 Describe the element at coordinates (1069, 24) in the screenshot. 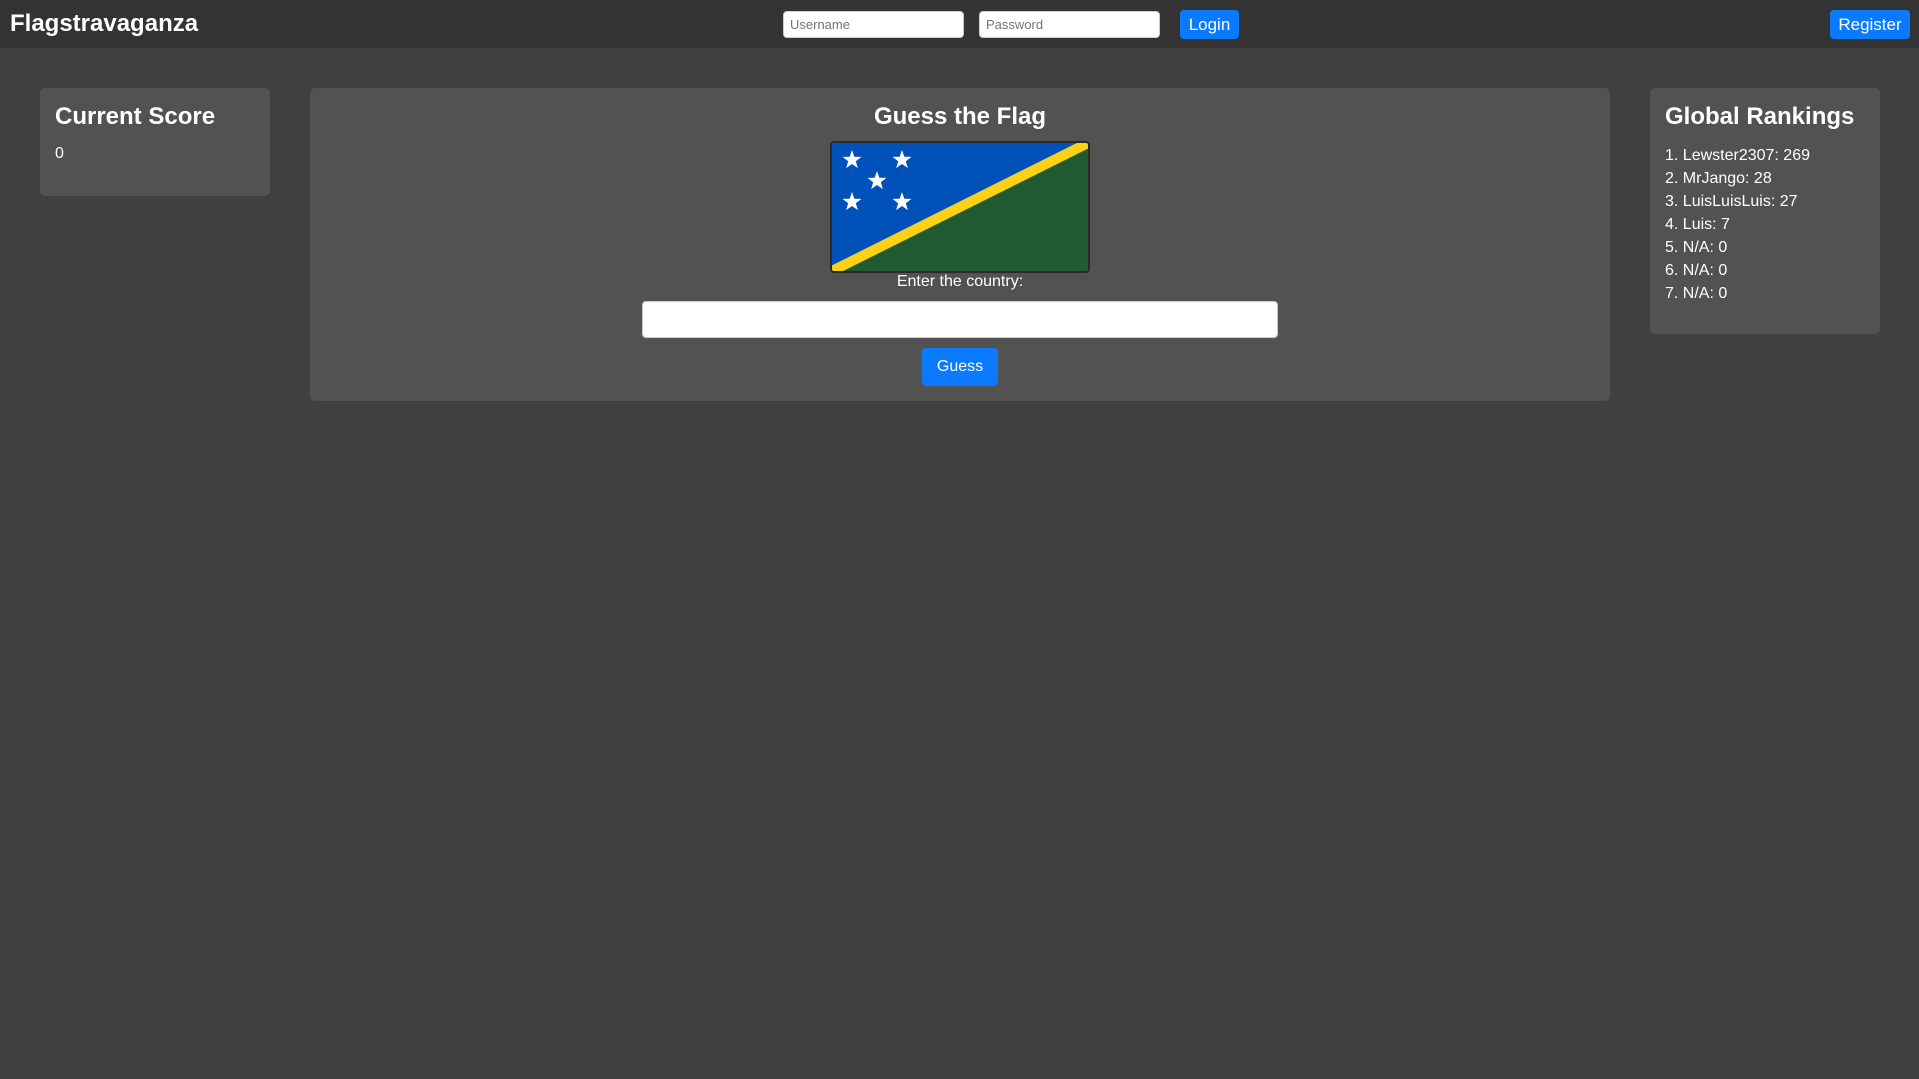

I see `password-input` at that location.